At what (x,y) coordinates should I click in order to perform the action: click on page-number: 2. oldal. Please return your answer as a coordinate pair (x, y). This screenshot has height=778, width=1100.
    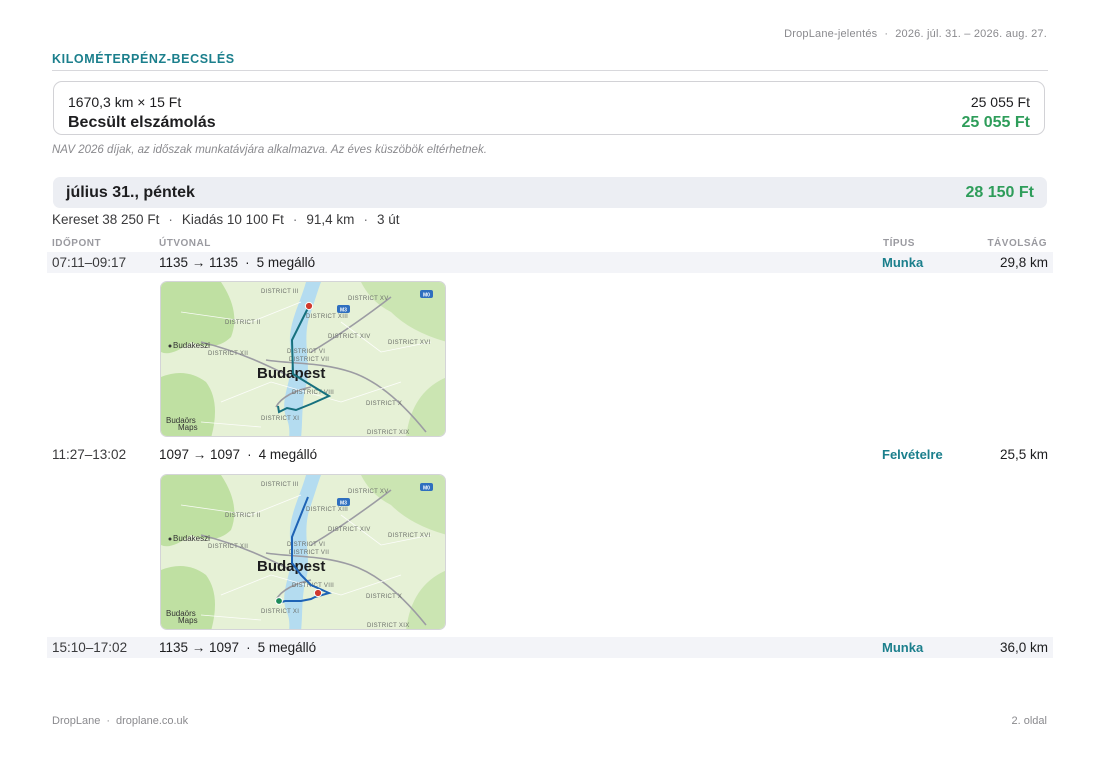
    Looking at the image, I should click on (1029, 721).